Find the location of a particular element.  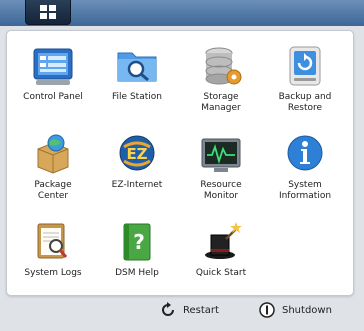

main-menu-button is located at coordinates (48, 12).